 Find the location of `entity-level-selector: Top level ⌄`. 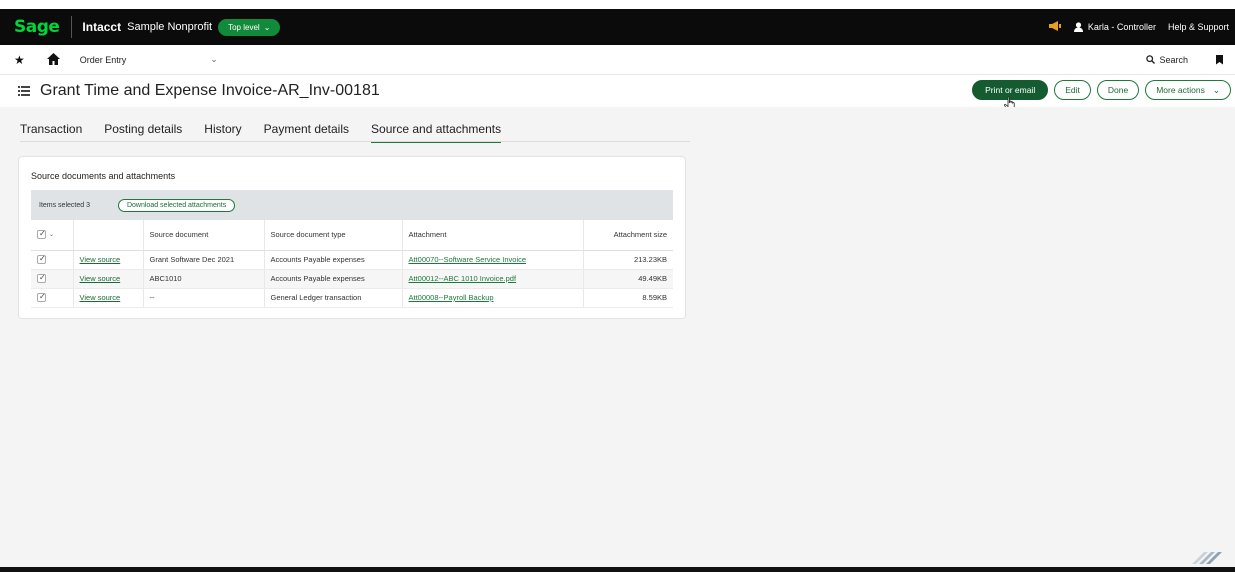

entity-level-selector: Top level ⌄ is located at coordinates (249, 27).